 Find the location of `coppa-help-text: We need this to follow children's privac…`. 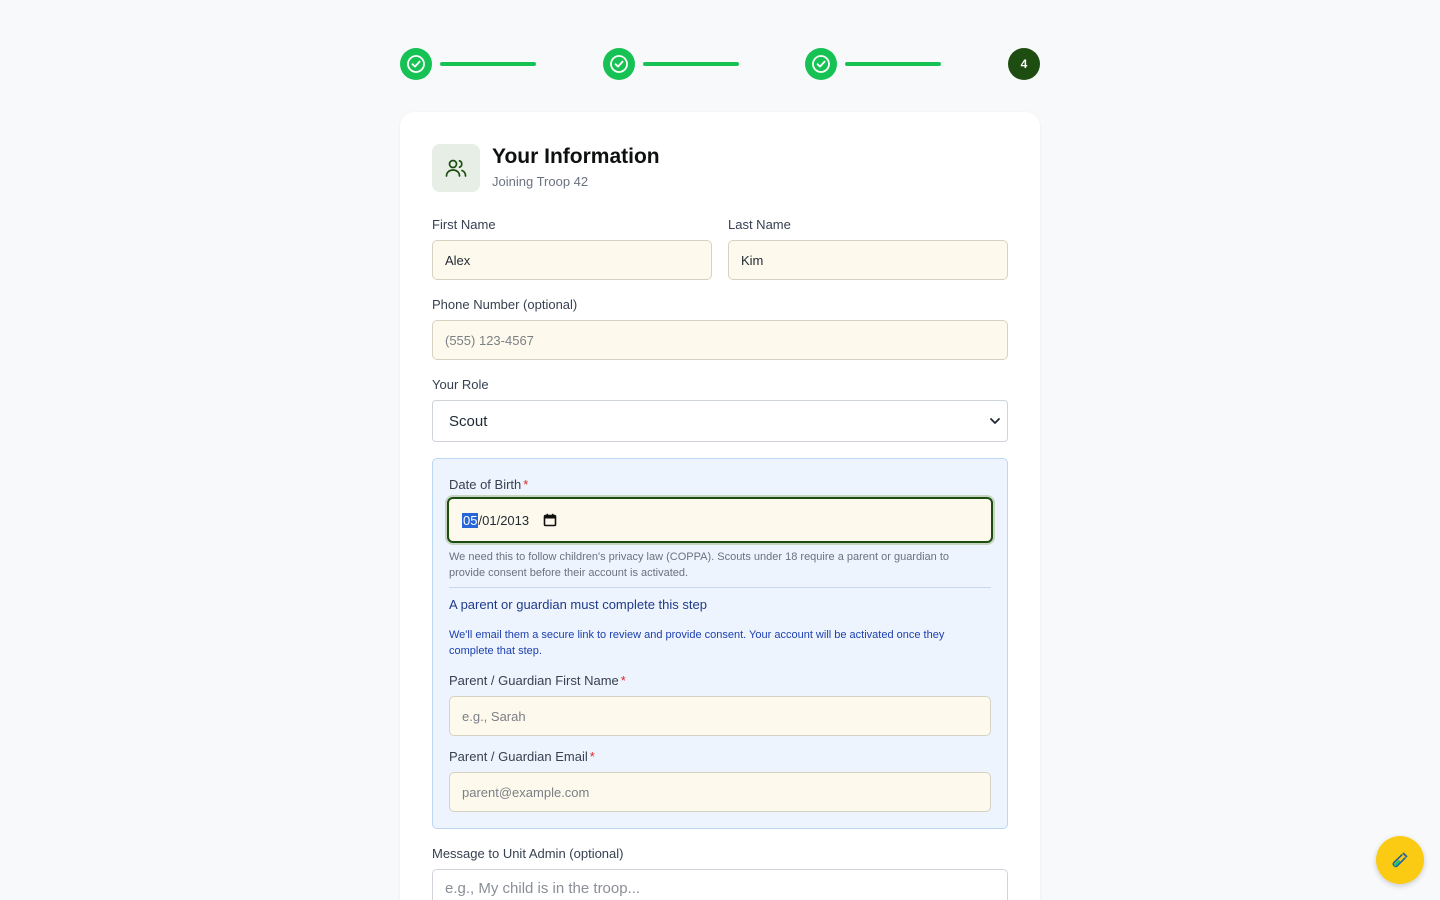

coppa-help-text: We need this to follow children's privac… is located at coordinates (699, 565).